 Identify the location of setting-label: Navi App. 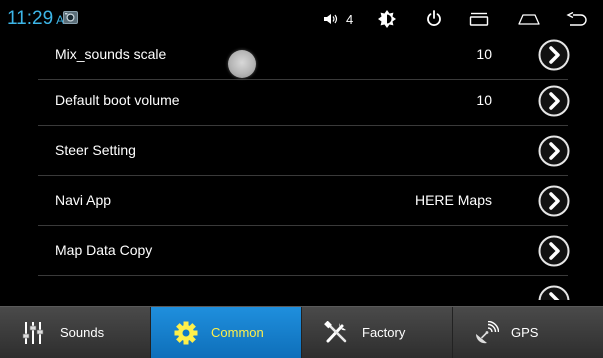
(83, 200).